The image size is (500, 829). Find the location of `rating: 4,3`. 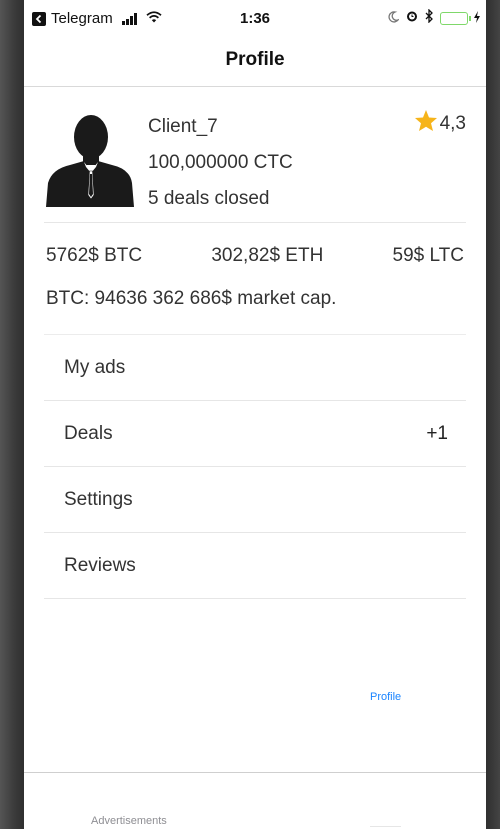

rating: 4,3 is located at coordinates (440, 123).